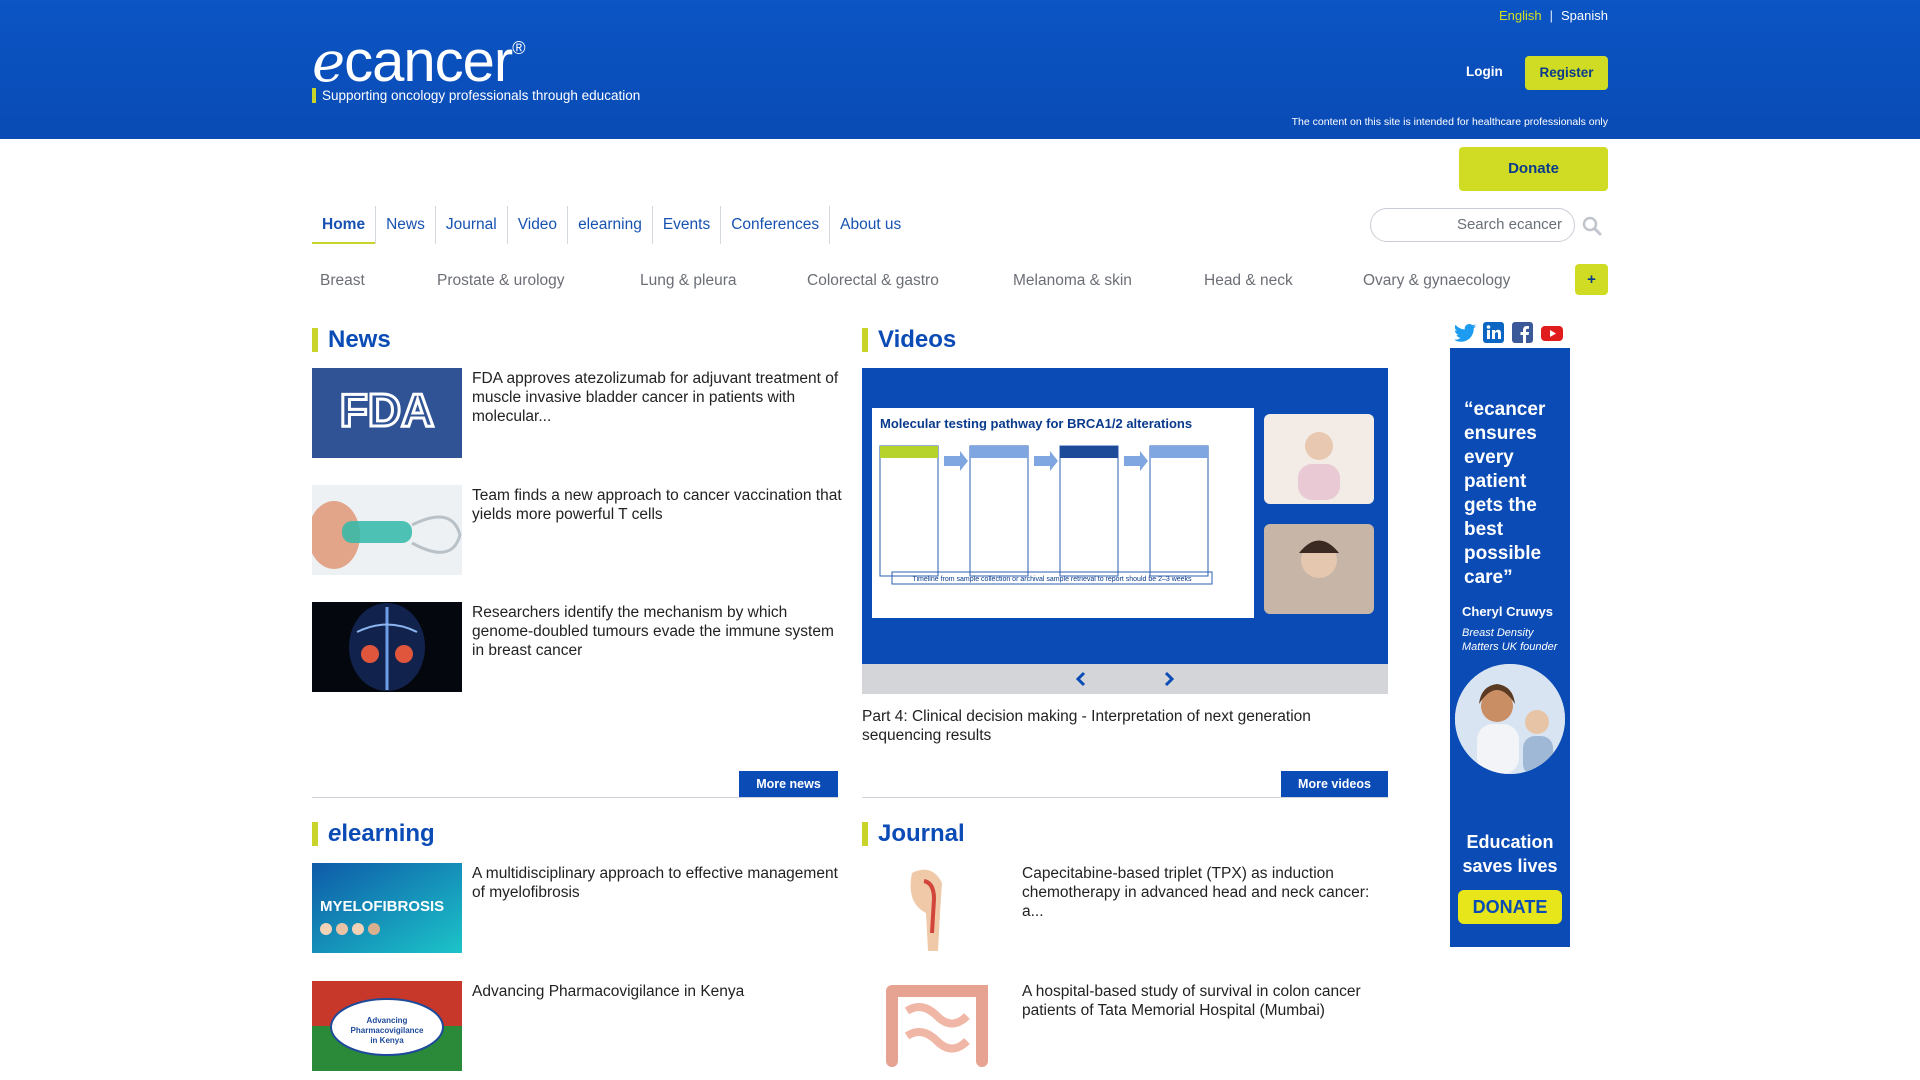 This screenshot has width=1920, height=1080. I want to click on fda-logo-image: FDA, so click(387, 413).